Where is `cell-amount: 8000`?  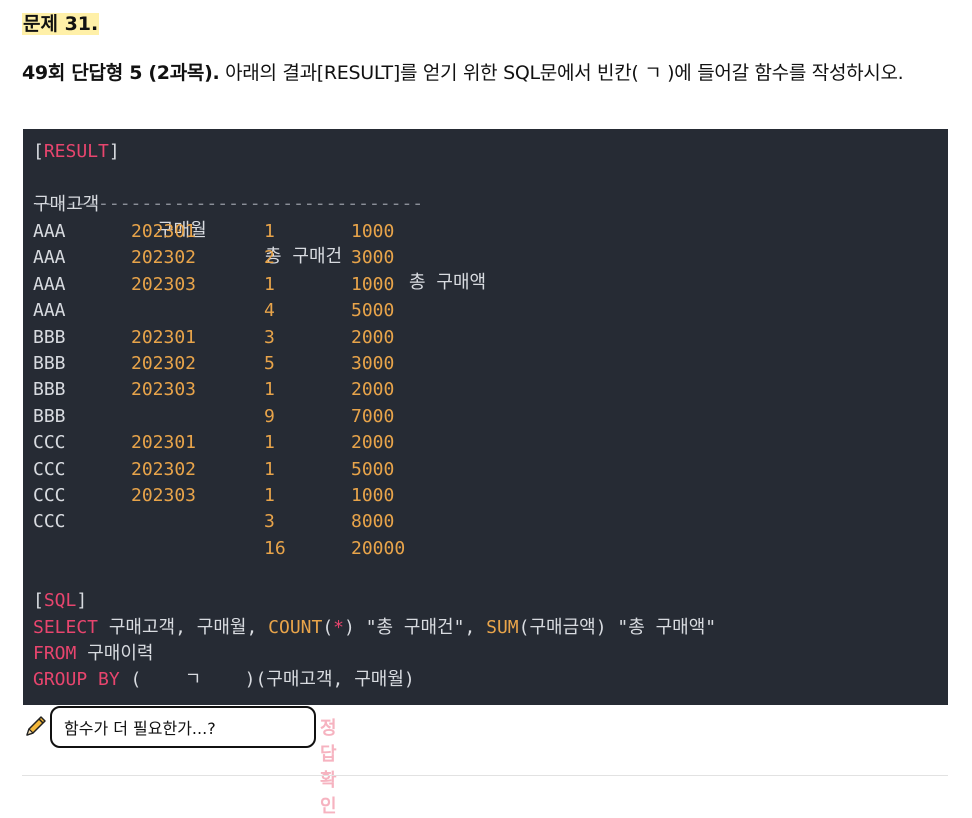
cell-amount: 8000 is located at coordinates (373, 522).